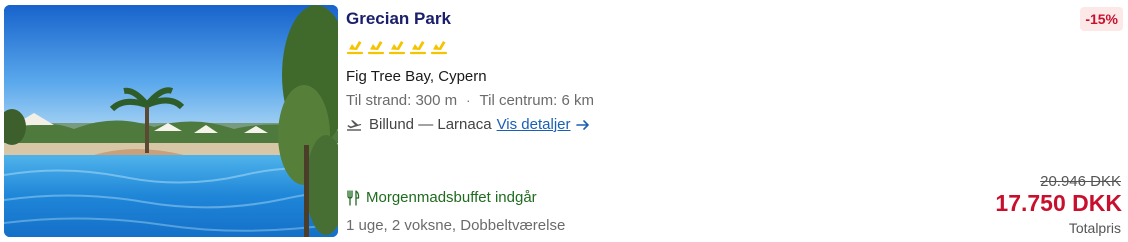 The height and width of the screenshot is (242, 1128). What do you see at coordinates (536, 100) in the screenshot?
I see `distance-center: Til centrum: 6 km` at bounding box center [536, 100].